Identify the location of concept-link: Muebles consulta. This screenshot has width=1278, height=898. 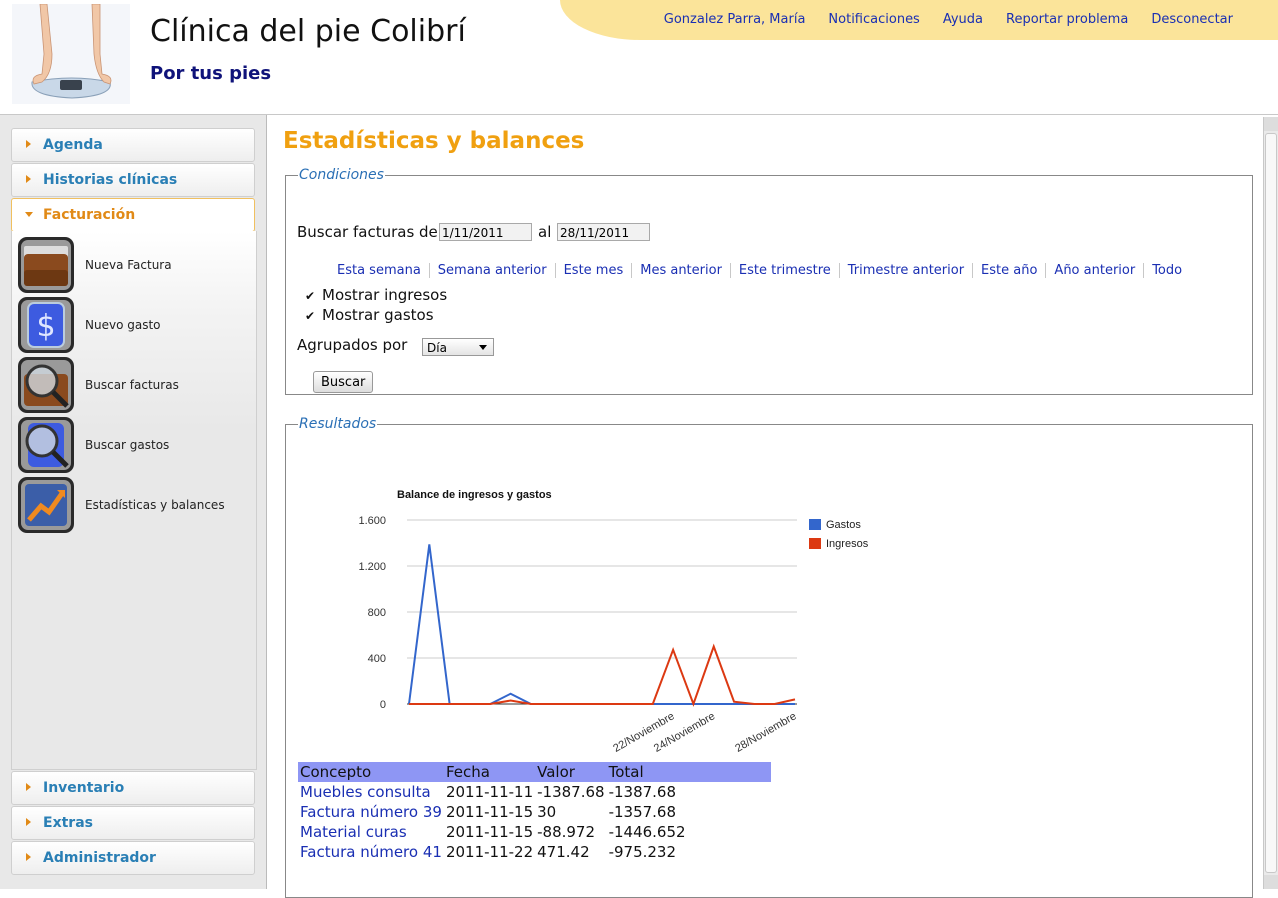
(371, 792).